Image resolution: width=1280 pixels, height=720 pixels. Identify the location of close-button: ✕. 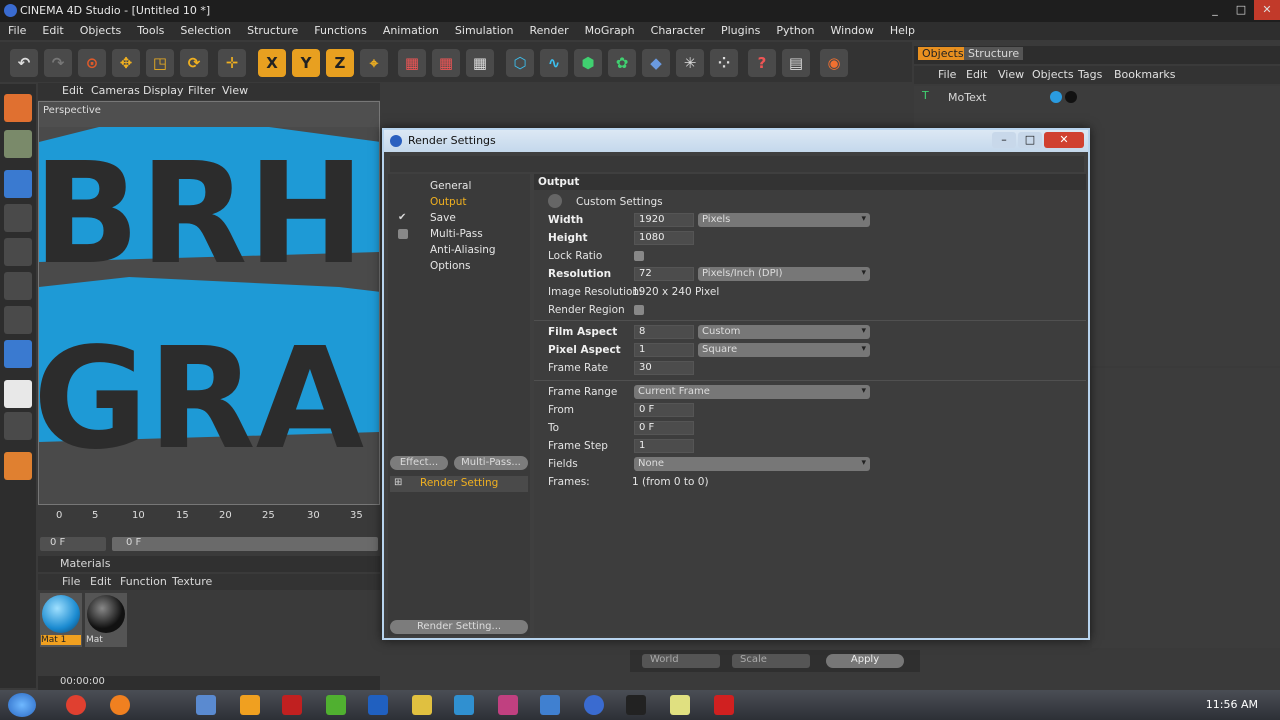
(1267, 10).